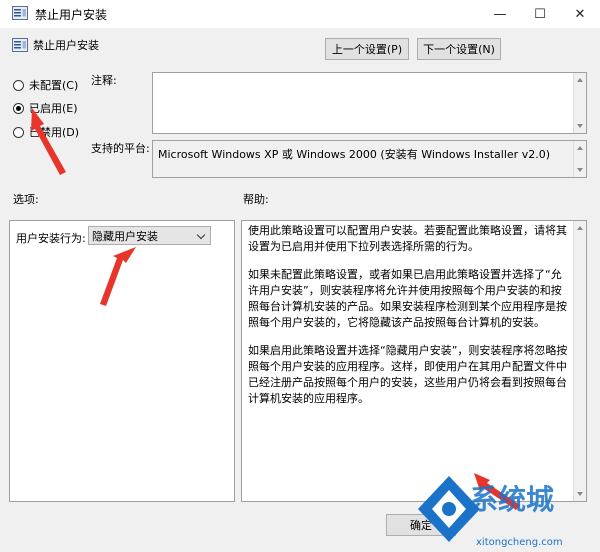  What do you see at coordinates (118, 276) in the screenshot?
I see `arrow-to-select-icon` at bounding box center [118, 276].